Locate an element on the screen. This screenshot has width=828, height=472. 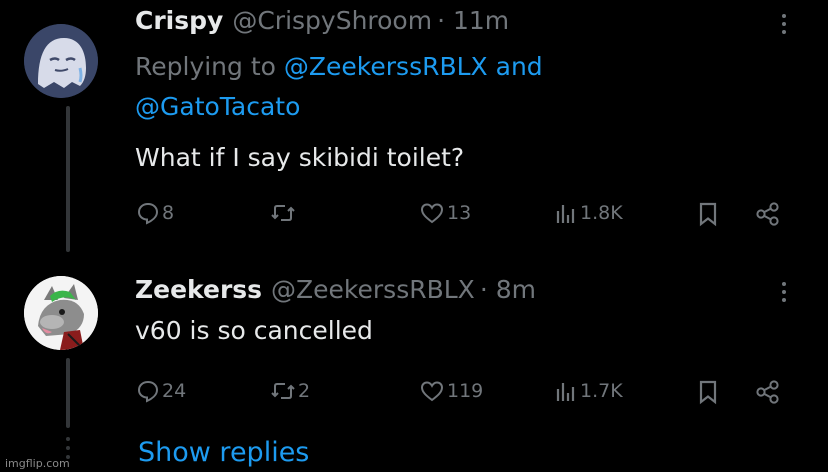
retweet-button is located at coordinates (284, 213).